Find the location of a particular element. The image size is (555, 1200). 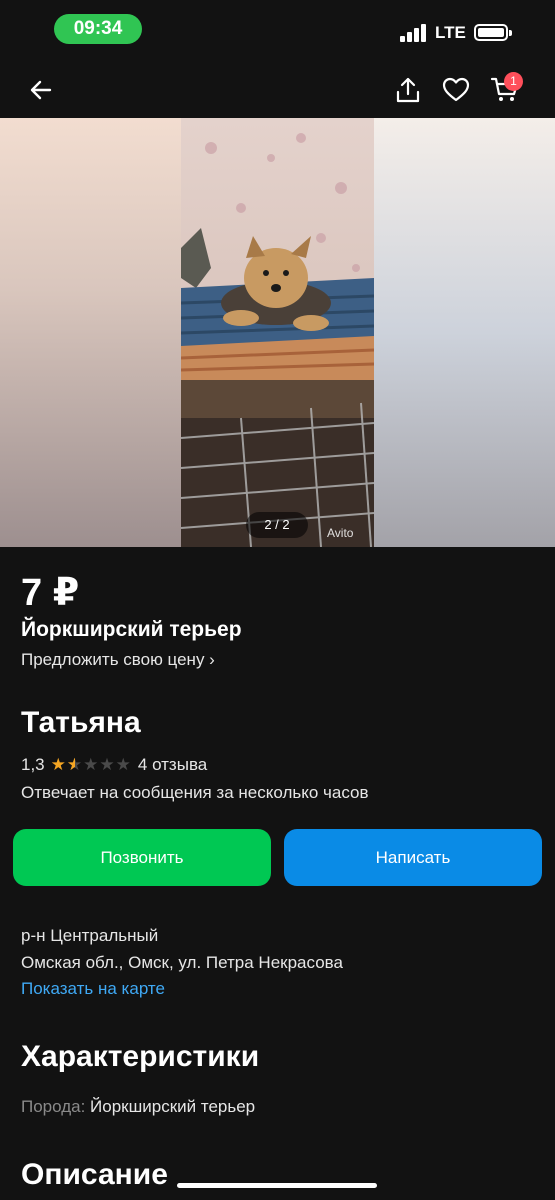

location-address: Омская обл., Омск, ул. Петра Некрасова is located at coordinates (182, 962).